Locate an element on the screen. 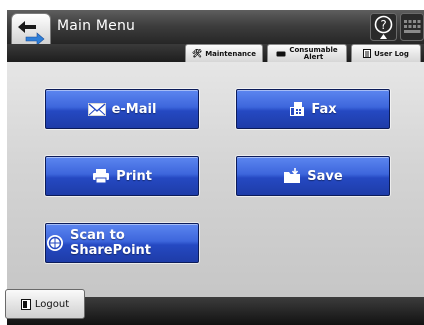  tab-user-log: User Log is located at coordinates (386, 53).